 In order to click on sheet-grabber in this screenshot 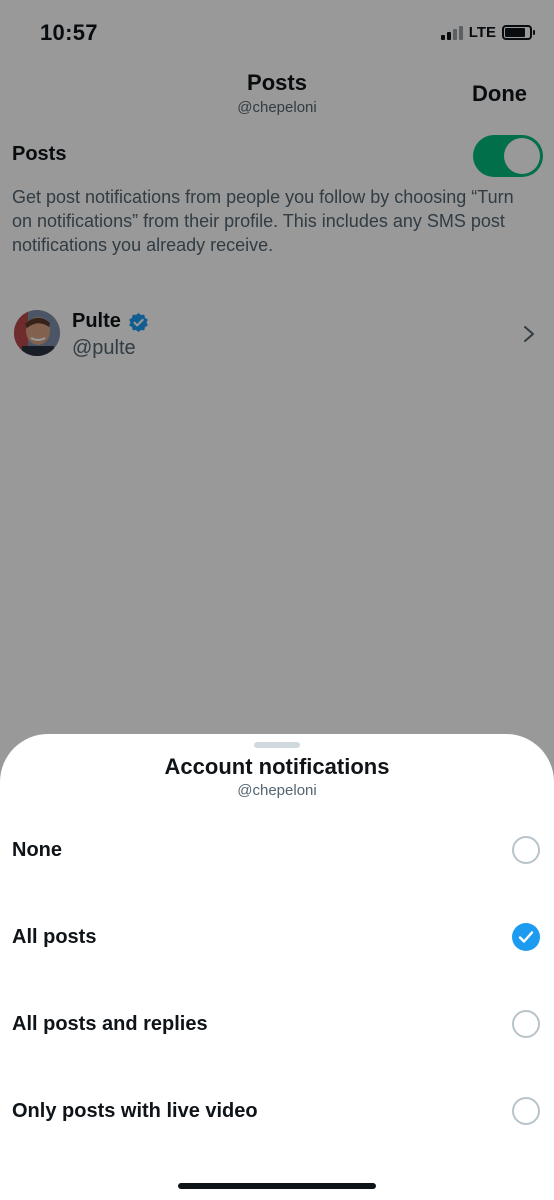, I will do `click(277, 745)`.